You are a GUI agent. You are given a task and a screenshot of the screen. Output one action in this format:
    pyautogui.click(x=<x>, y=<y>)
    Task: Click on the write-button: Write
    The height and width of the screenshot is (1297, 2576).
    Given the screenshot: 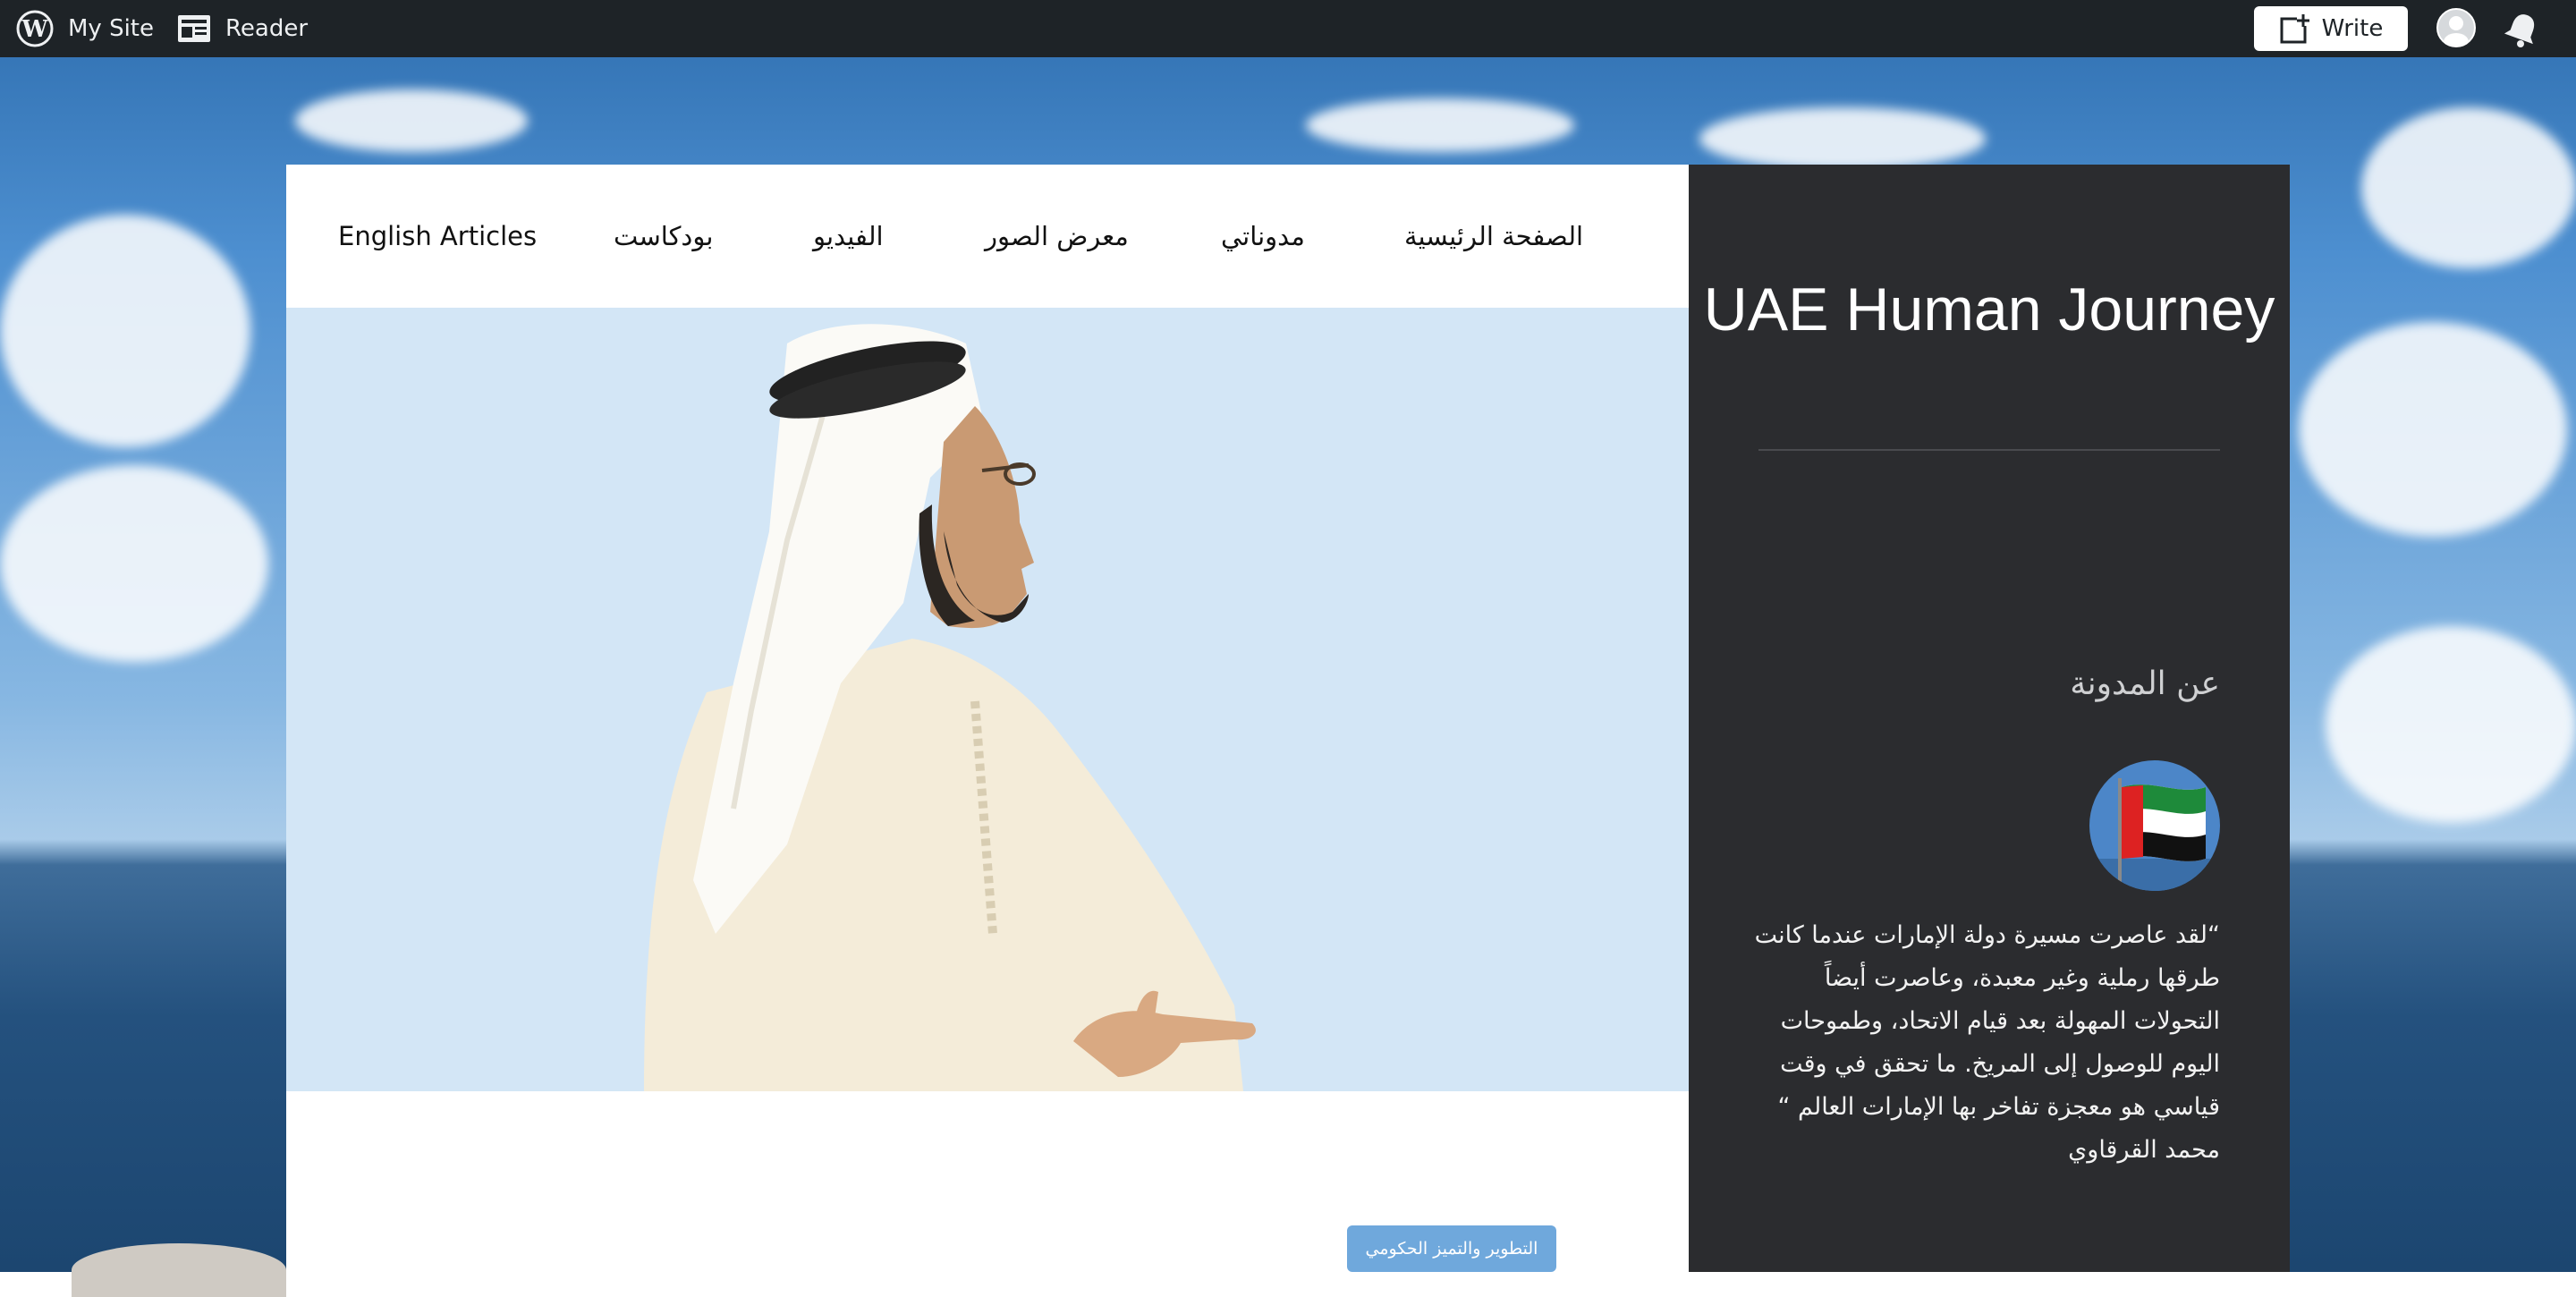 What is the action you would take?
    pyautogui.click(x=2331, y=28)
    